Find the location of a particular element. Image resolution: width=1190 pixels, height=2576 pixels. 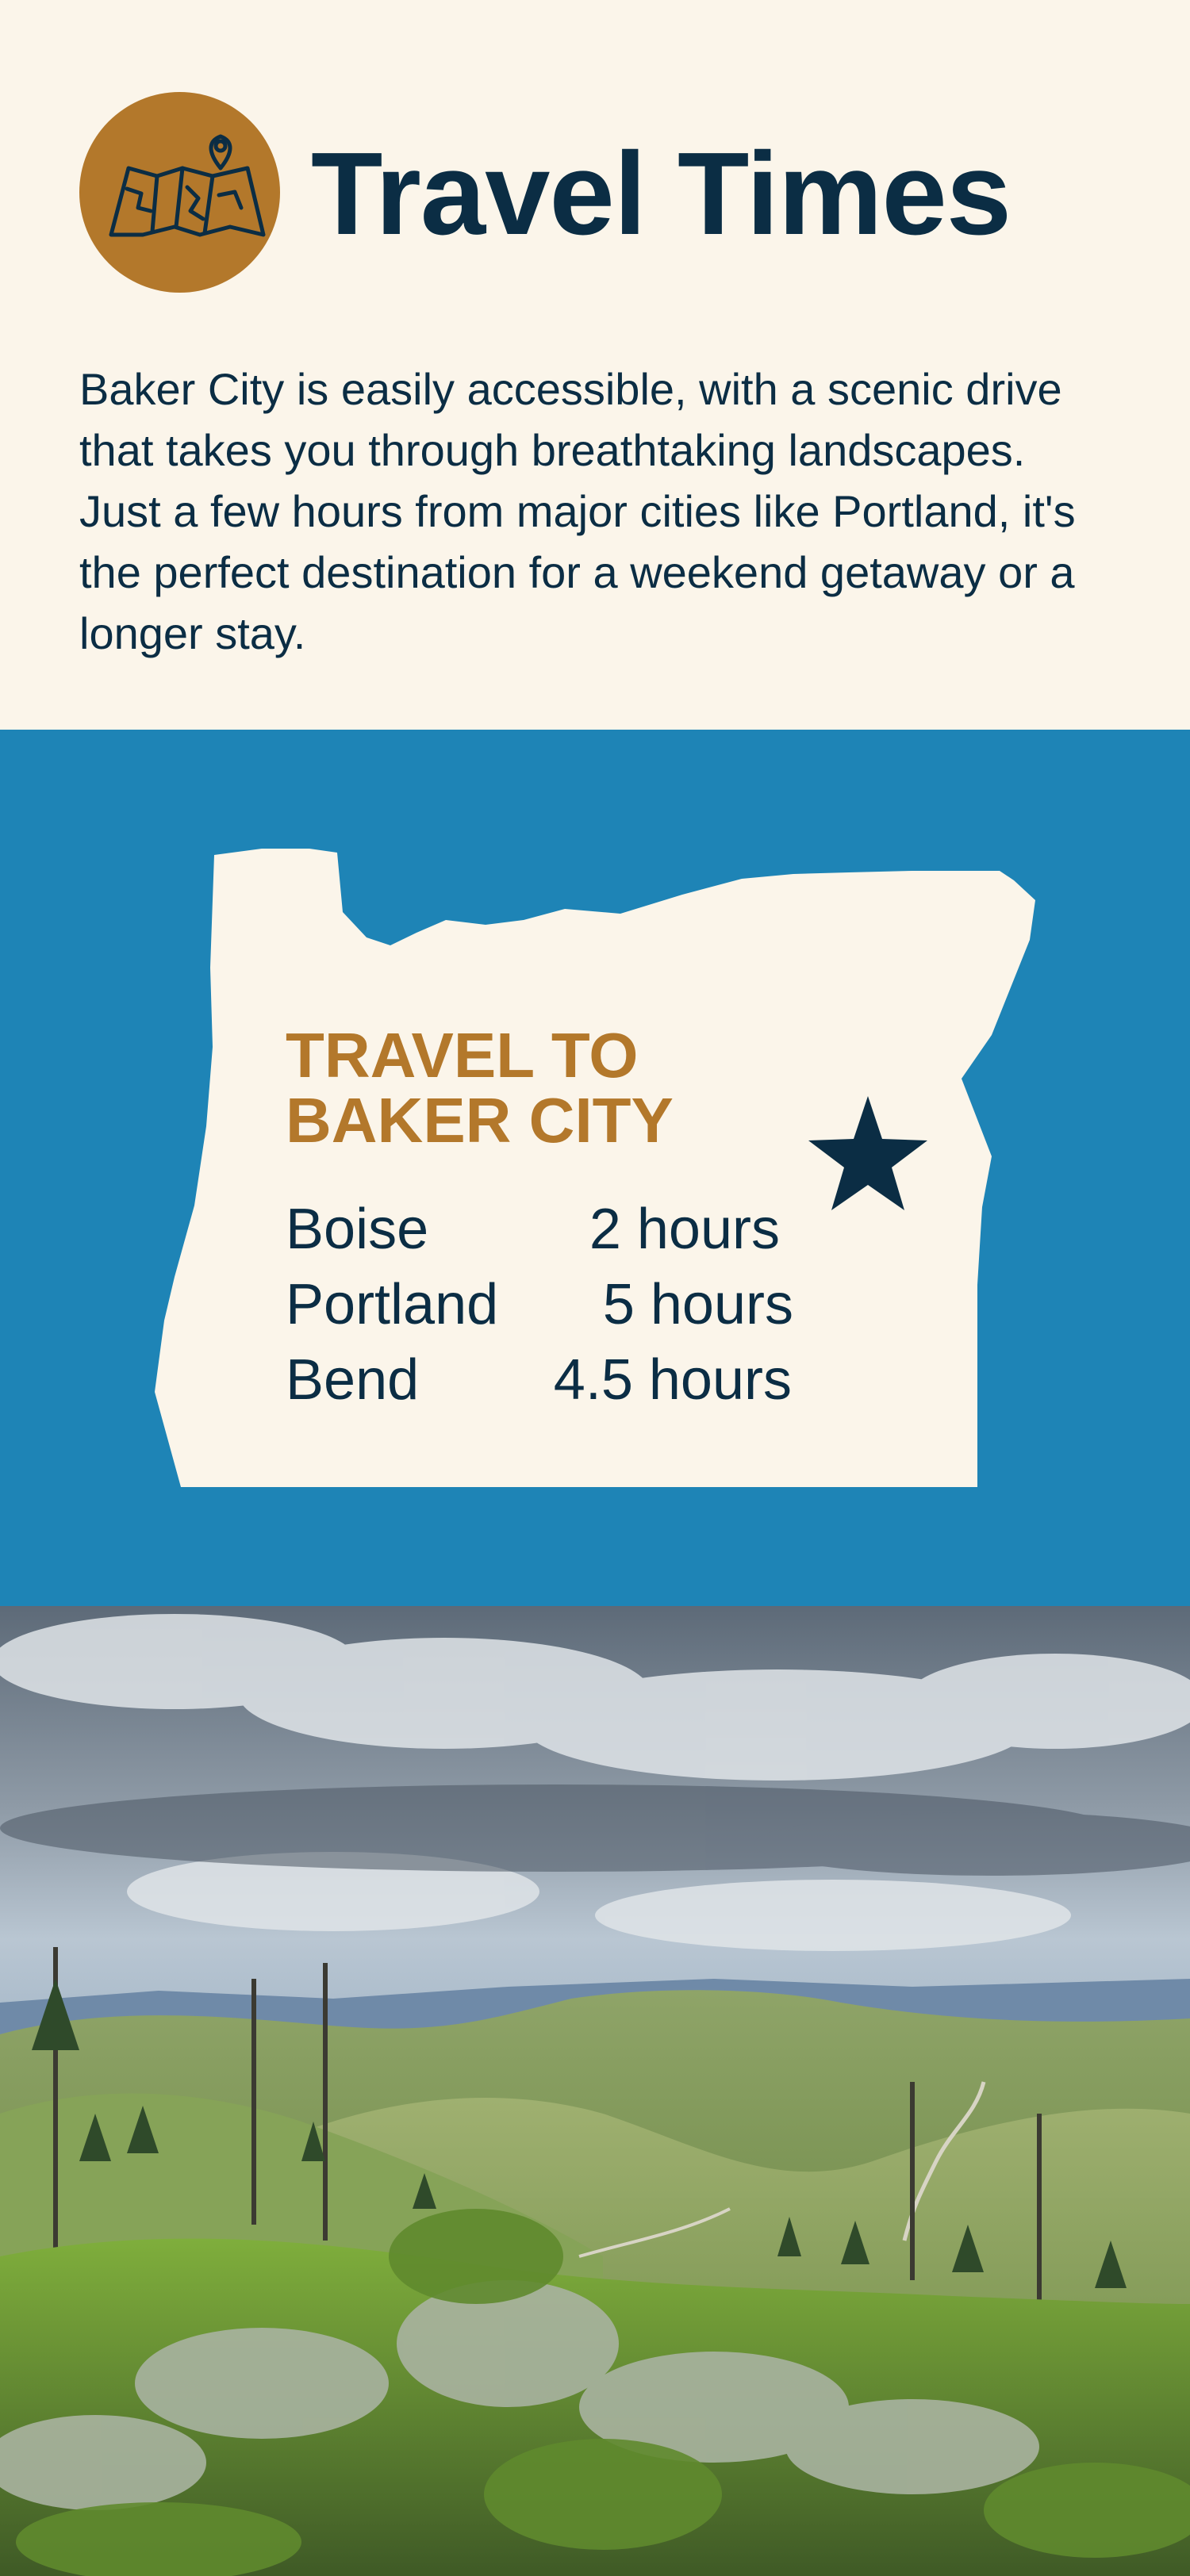

map-heading-line1: TRAVEL TO is located at coordinates (462, 1055).